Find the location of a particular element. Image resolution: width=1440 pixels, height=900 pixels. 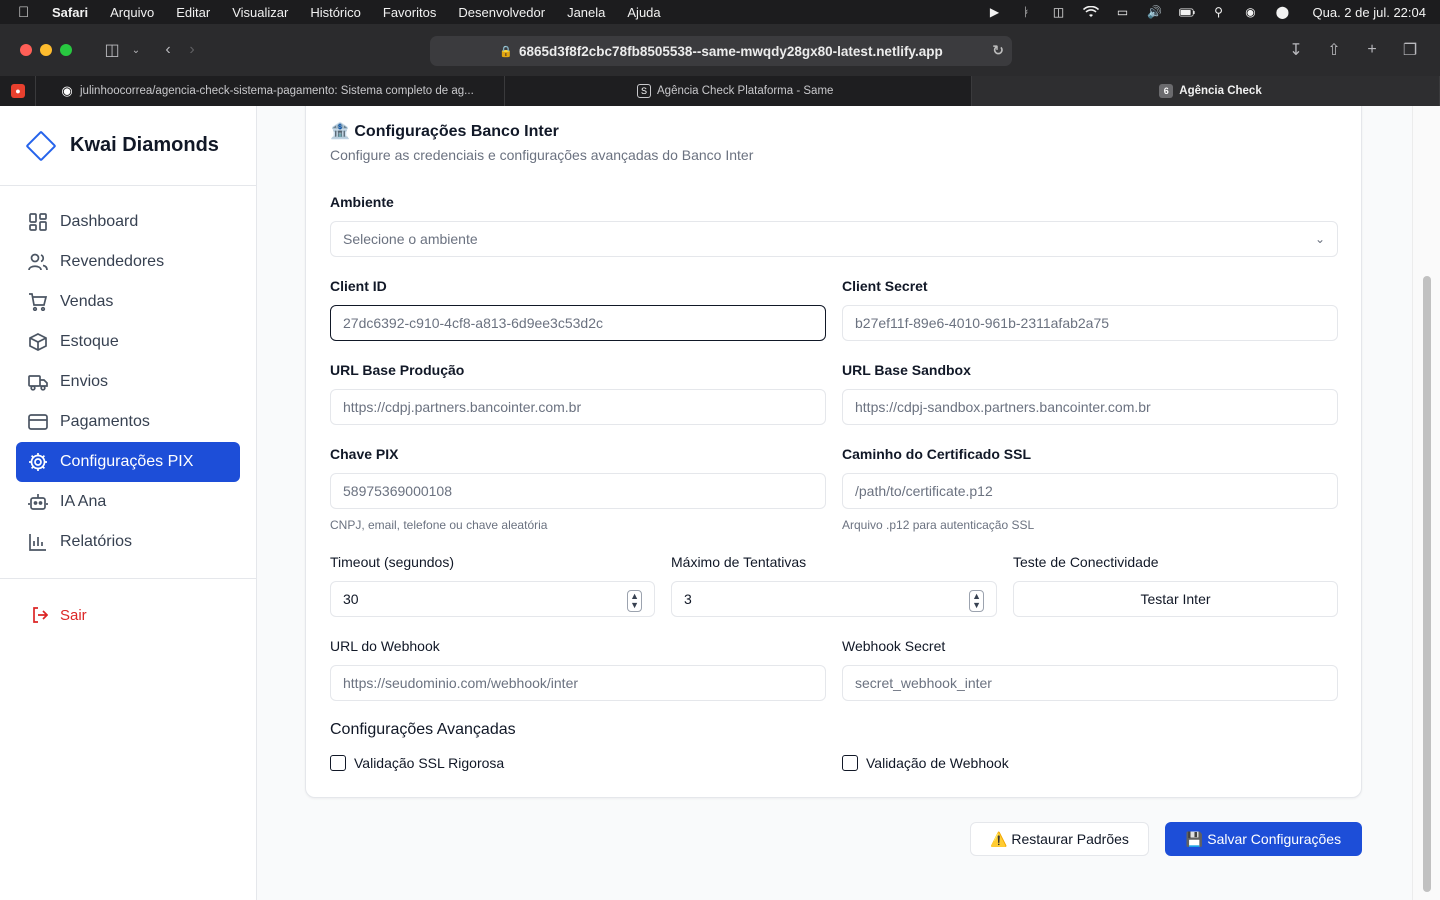

max-retries-input: 3 ▲ ▼ is located at coordinates (834, 599).